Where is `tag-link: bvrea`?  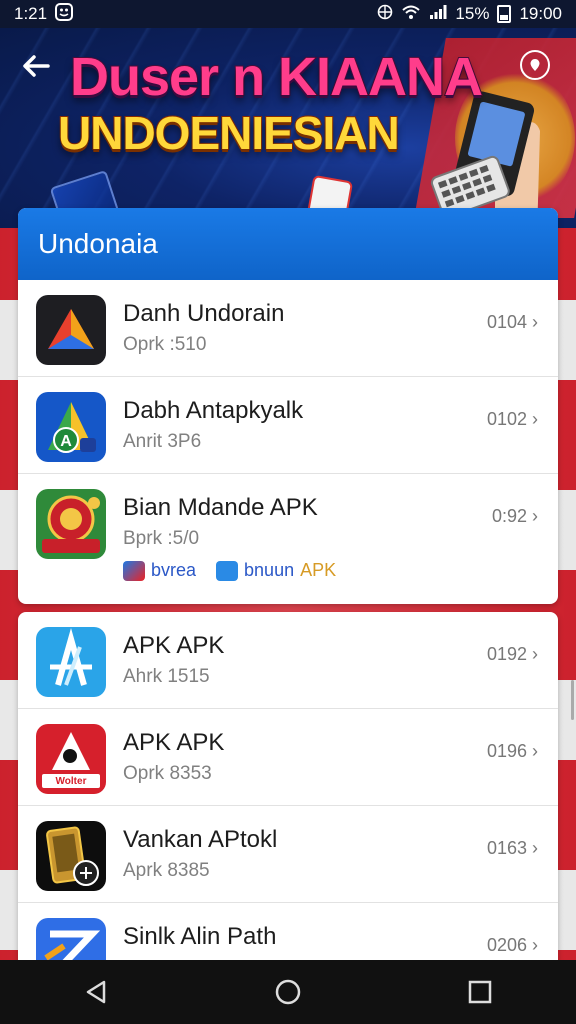
tag-link: bvrea is located at coordinates (159, 570).